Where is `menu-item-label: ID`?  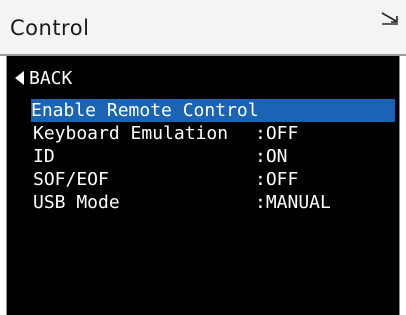
menu-item-label: ID is located at coordinates (44, 156).